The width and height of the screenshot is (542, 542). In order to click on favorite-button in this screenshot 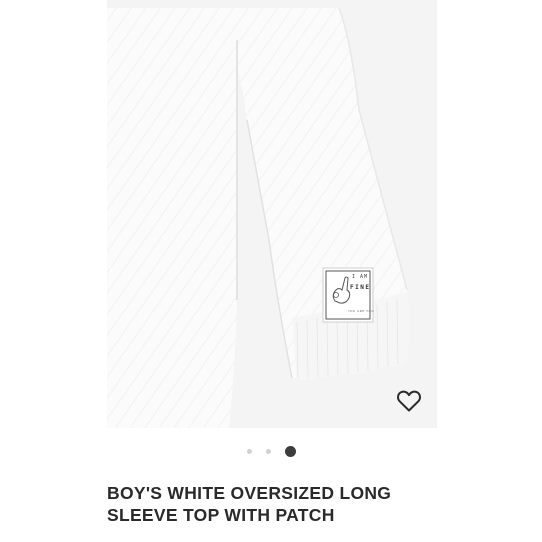, I will do `click(409, 401)`.